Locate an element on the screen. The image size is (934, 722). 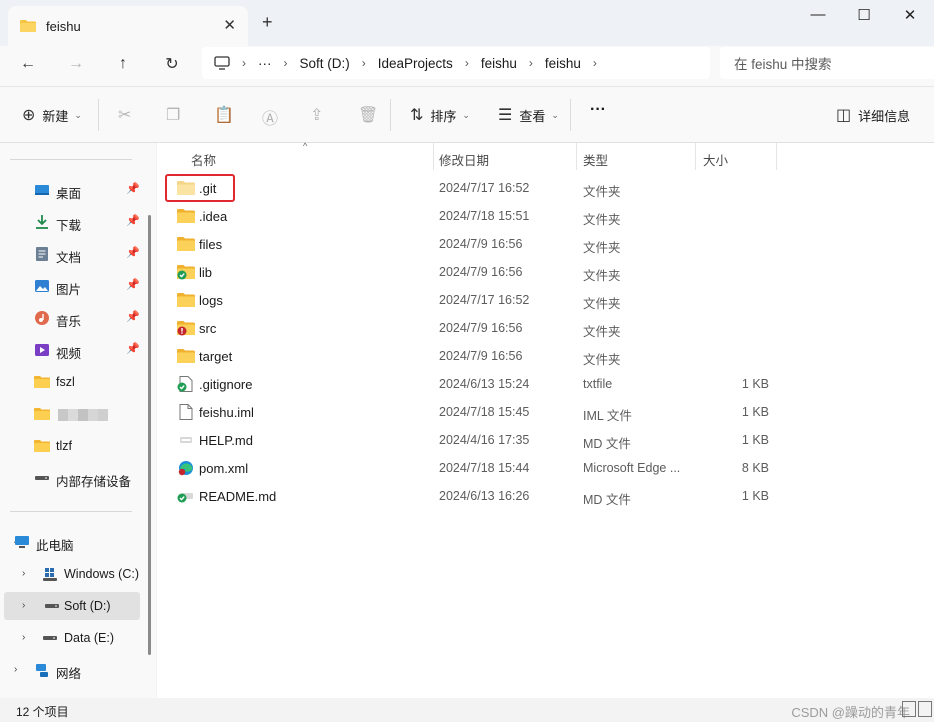
cut-button: ✂ is located at coordinates (128, 115).